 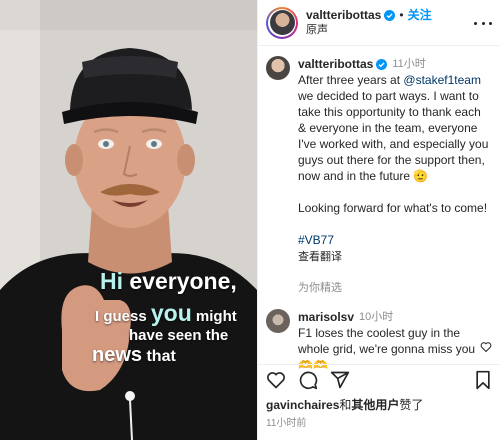 I want to click on featured-for-you-label: 为你精选, so click(x=320, y=288).